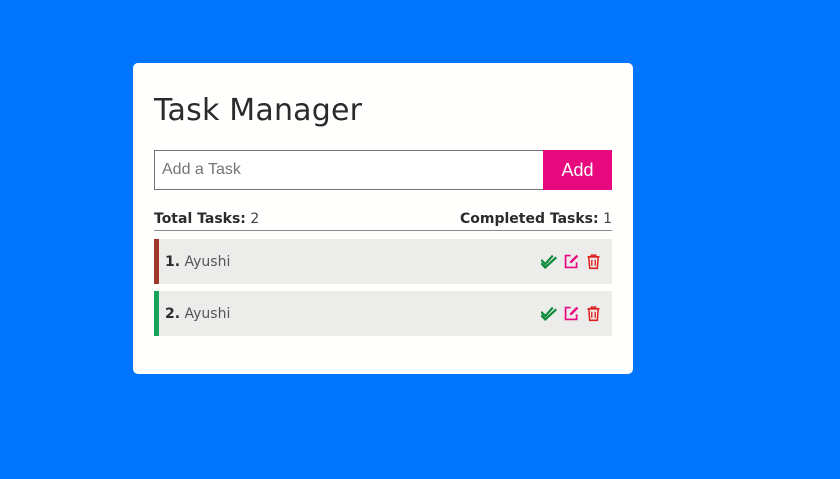  I want to click on add-button: Add, so click(577, 170).